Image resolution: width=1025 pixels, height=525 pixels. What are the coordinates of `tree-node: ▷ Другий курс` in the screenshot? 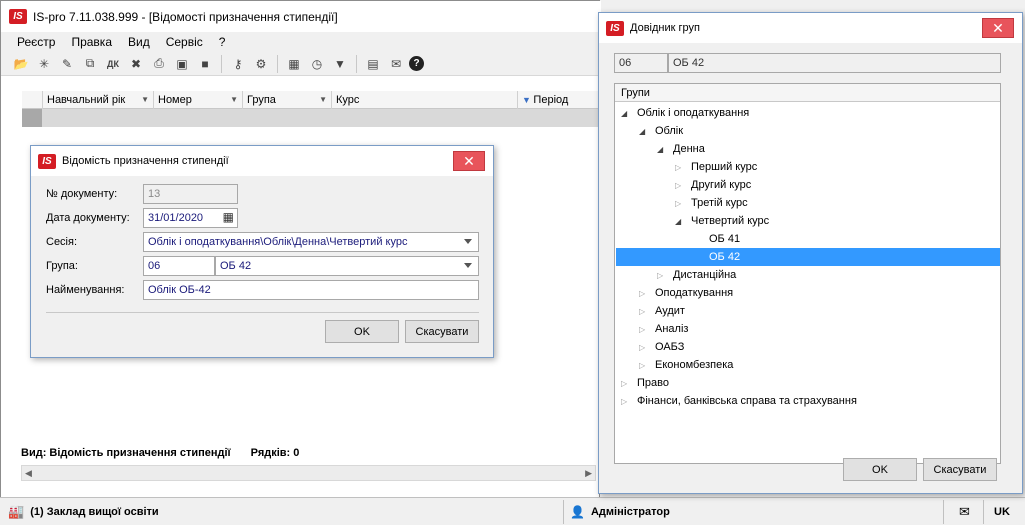 It's located at (713, 185).